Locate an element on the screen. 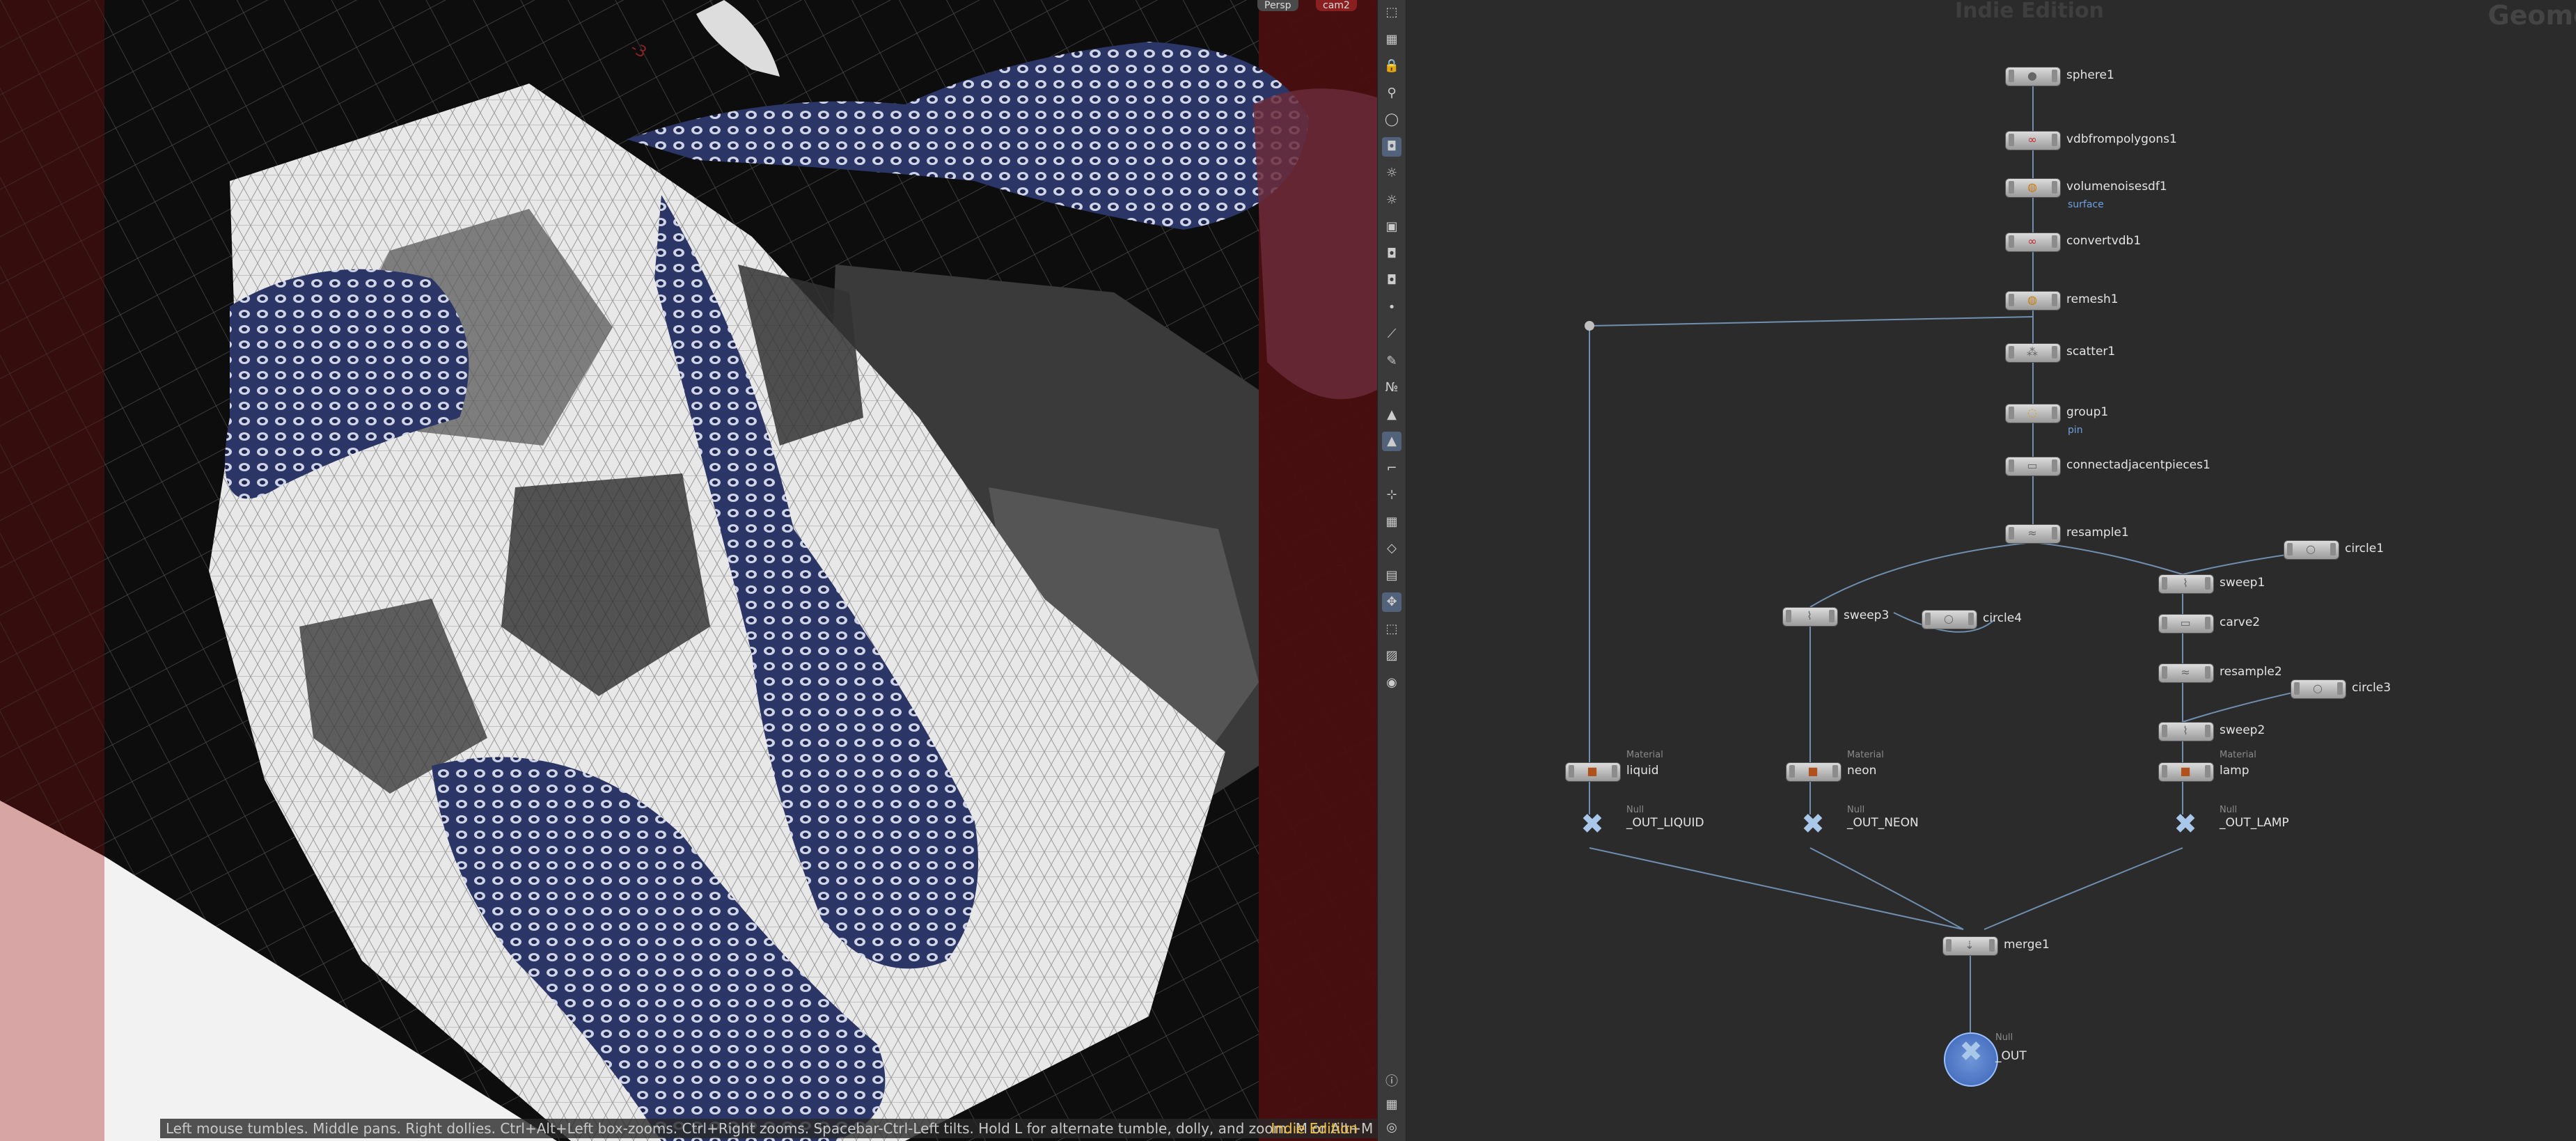  render-icon: ▦ is located at coordinates (1391, 39).